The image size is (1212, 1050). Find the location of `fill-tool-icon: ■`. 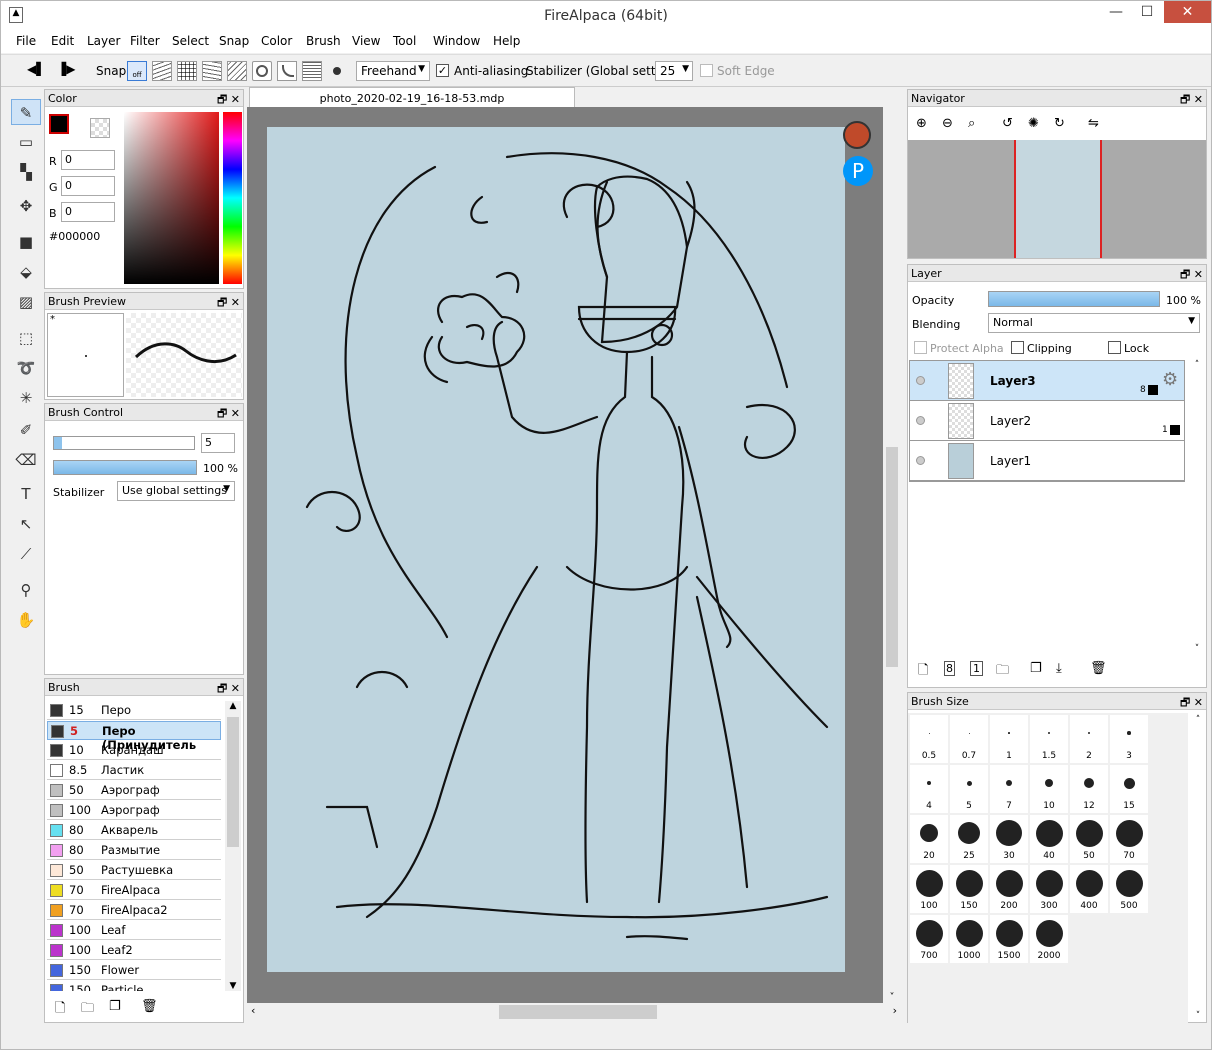

fill-tool-icon: ■ is located at coordinates (26, 242).